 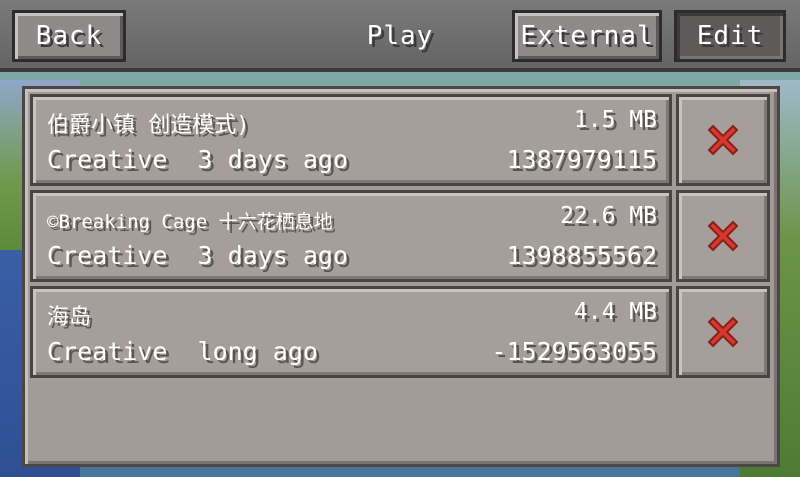 I want to click on world-size: 4.4 MB, so click(x=615, y=312).